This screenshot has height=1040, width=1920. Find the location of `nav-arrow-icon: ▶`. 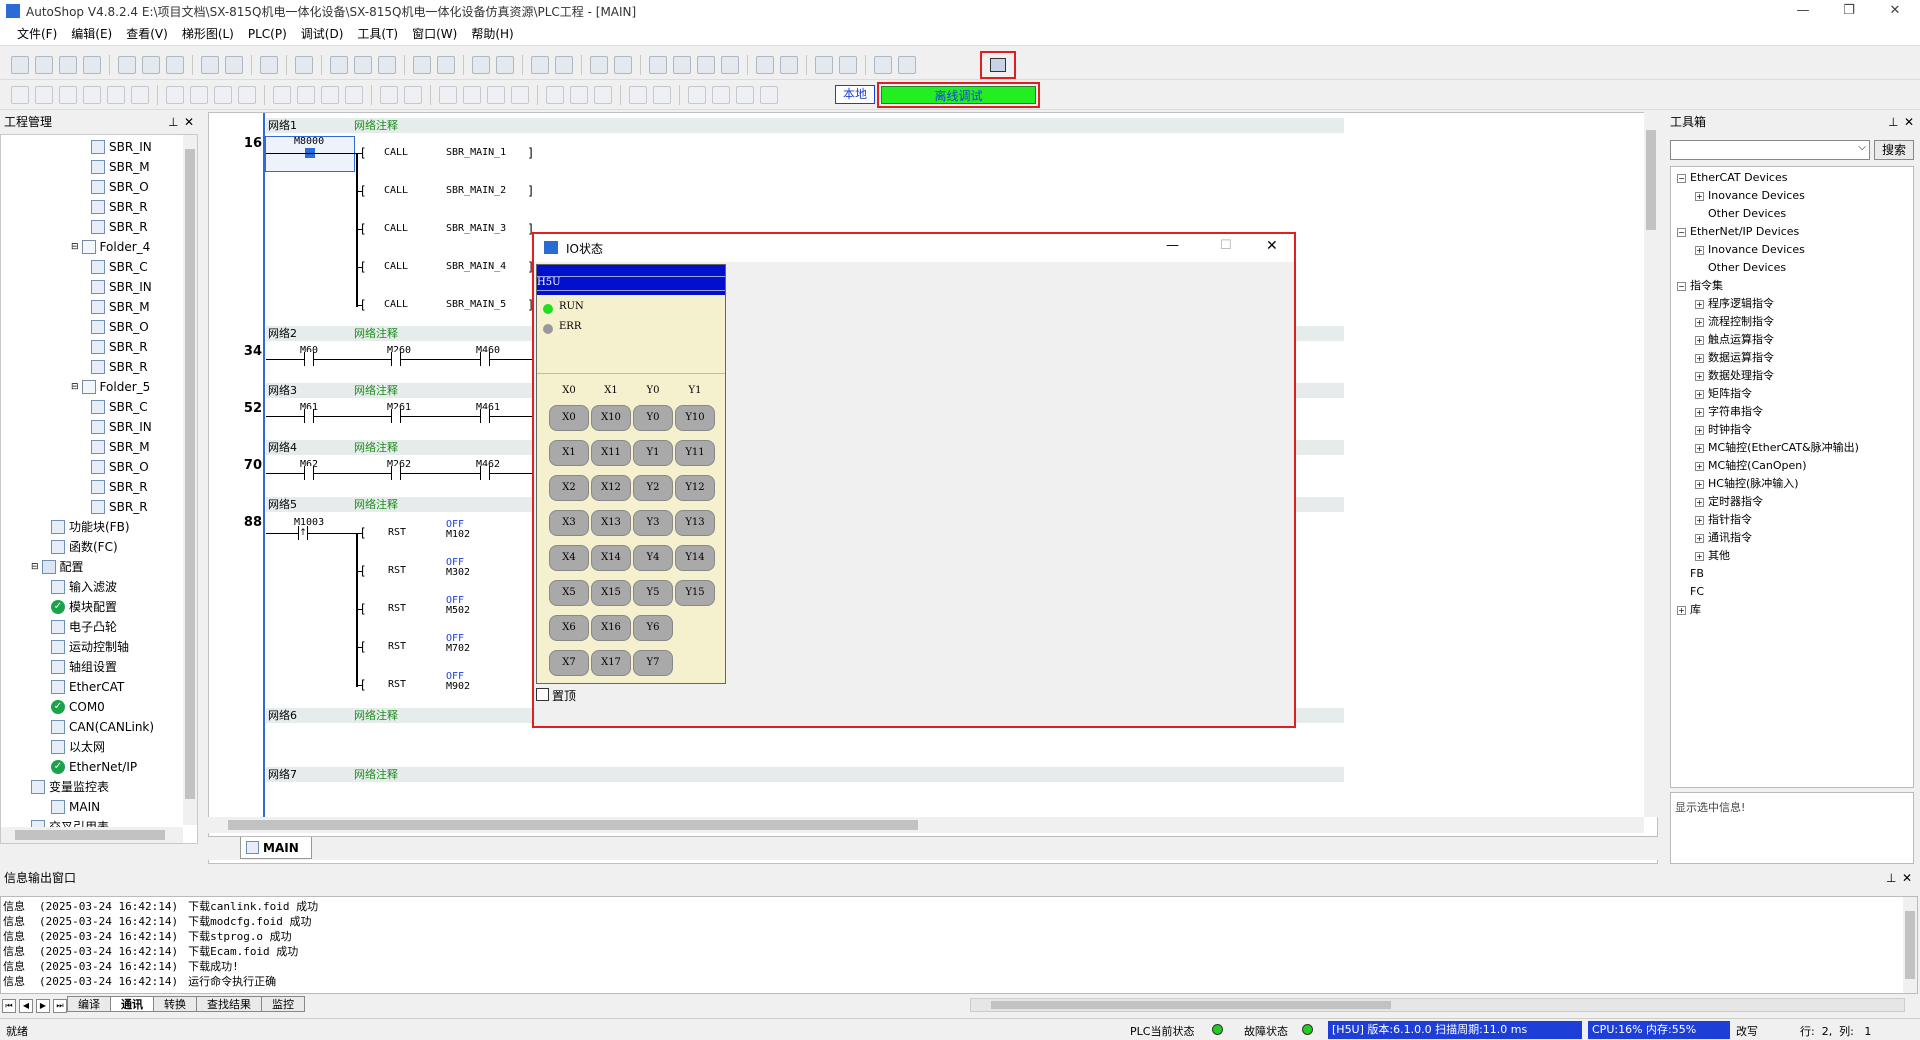

nav-arrow-icon: ▶ is located at coordinates (43, 1006).